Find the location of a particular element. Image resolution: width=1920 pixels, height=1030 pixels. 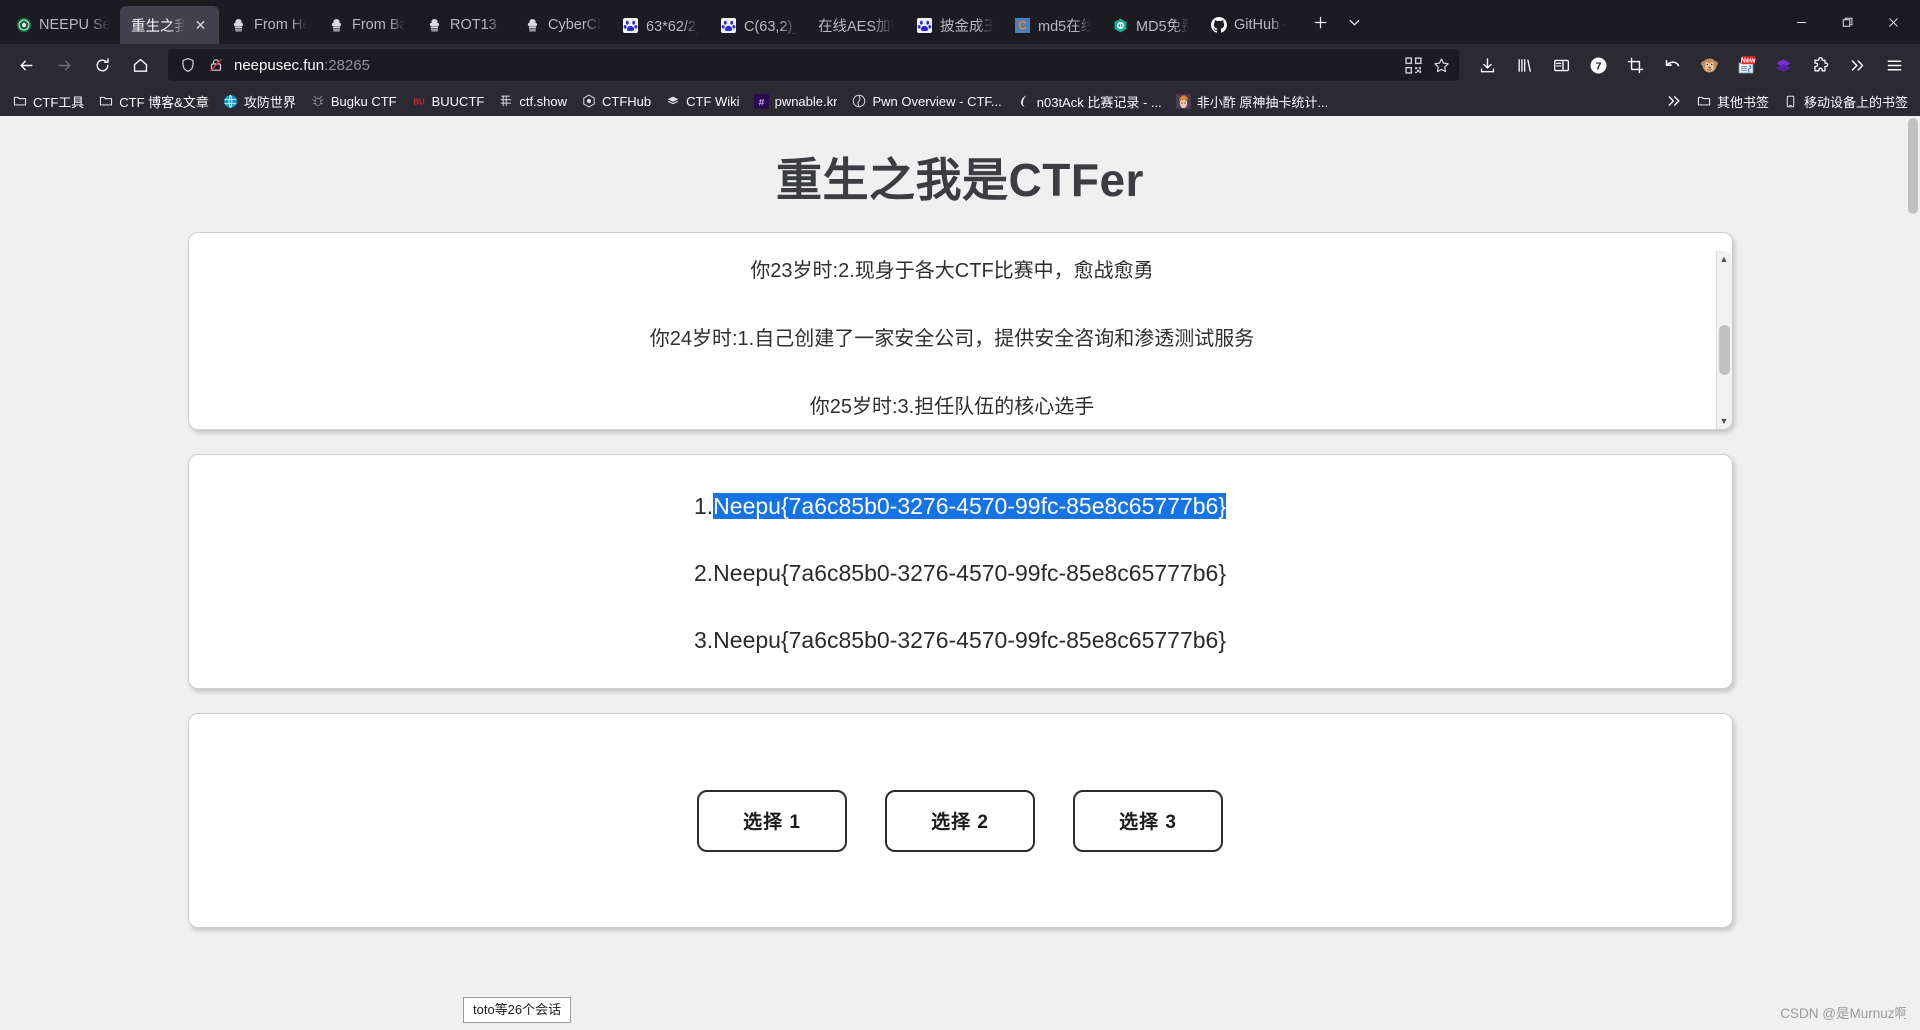

bookmark-label: 攻防世界 is located at coordinates (269, 102).